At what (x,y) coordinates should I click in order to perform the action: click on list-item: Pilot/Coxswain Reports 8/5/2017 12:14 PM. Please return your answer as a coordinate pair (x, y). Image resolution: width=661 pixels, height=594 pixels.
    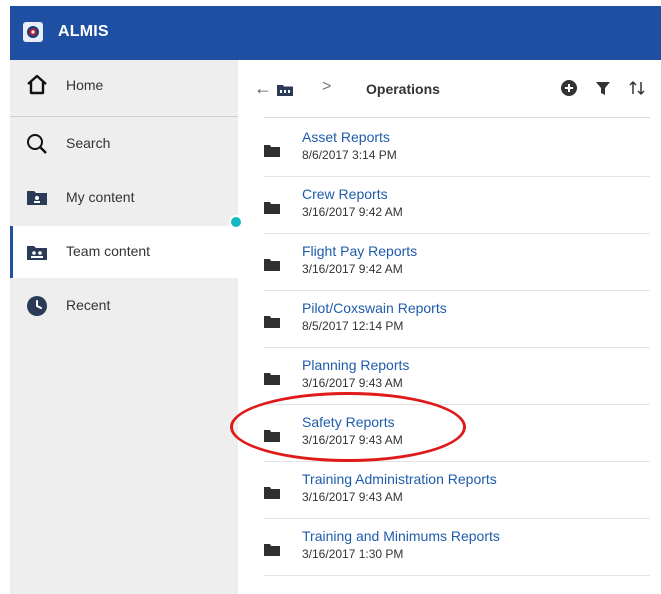
    Looking at the image, I should click on (457, 319).